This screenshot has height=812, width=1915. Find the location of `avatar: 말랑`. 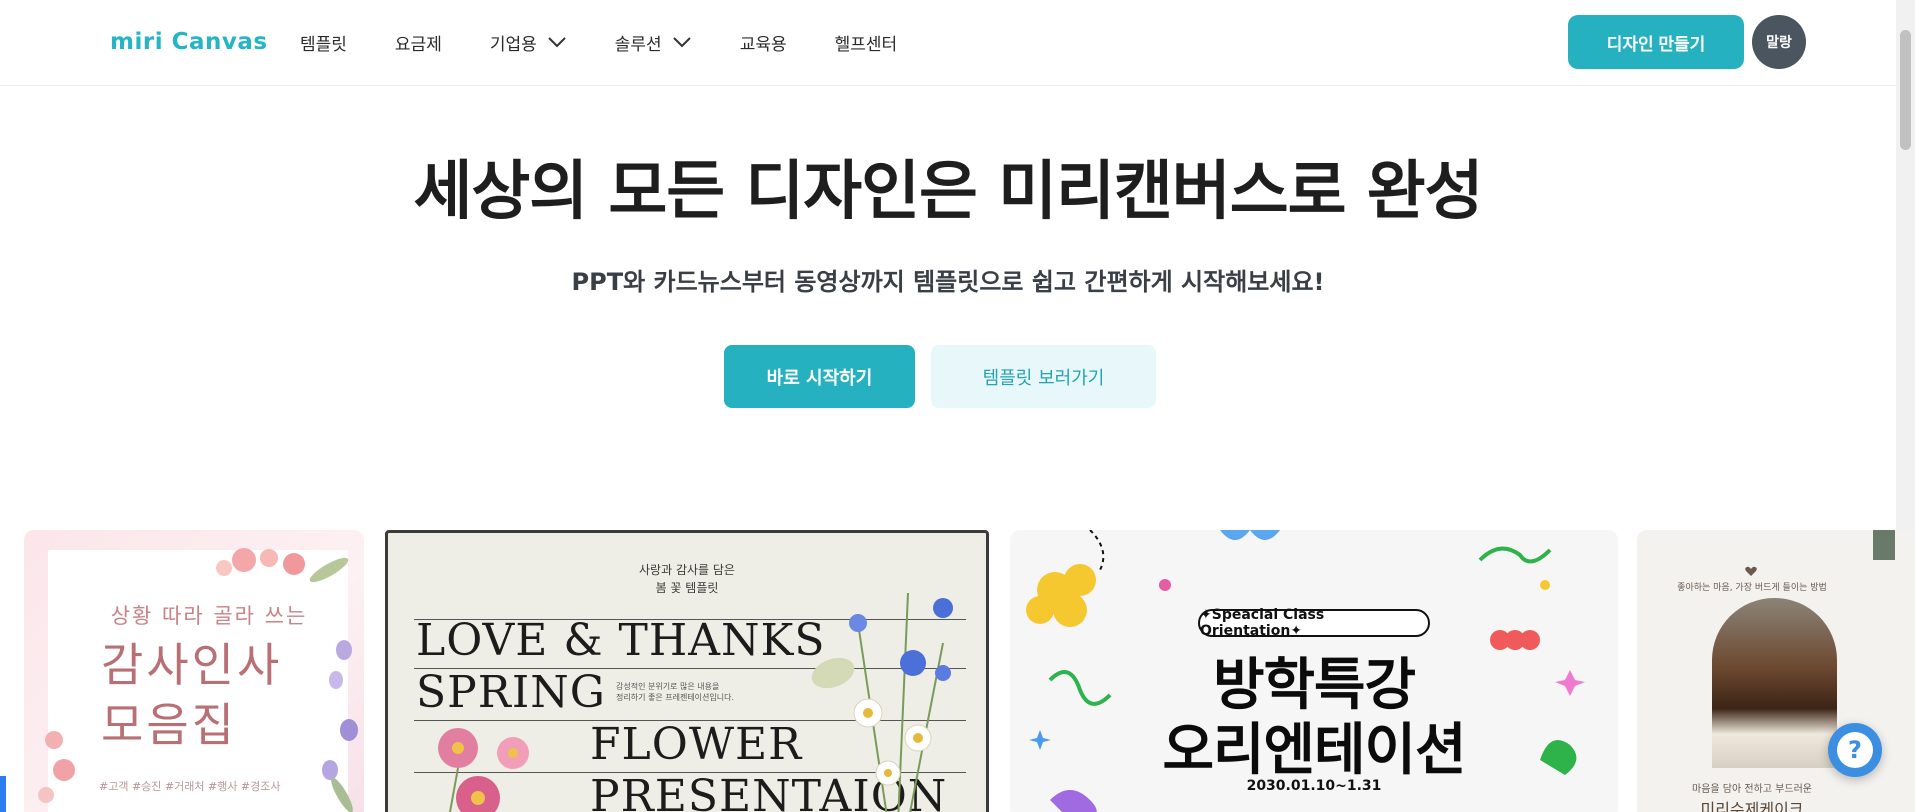

avatar: 말랑 is located at coordinates (1779, 42).